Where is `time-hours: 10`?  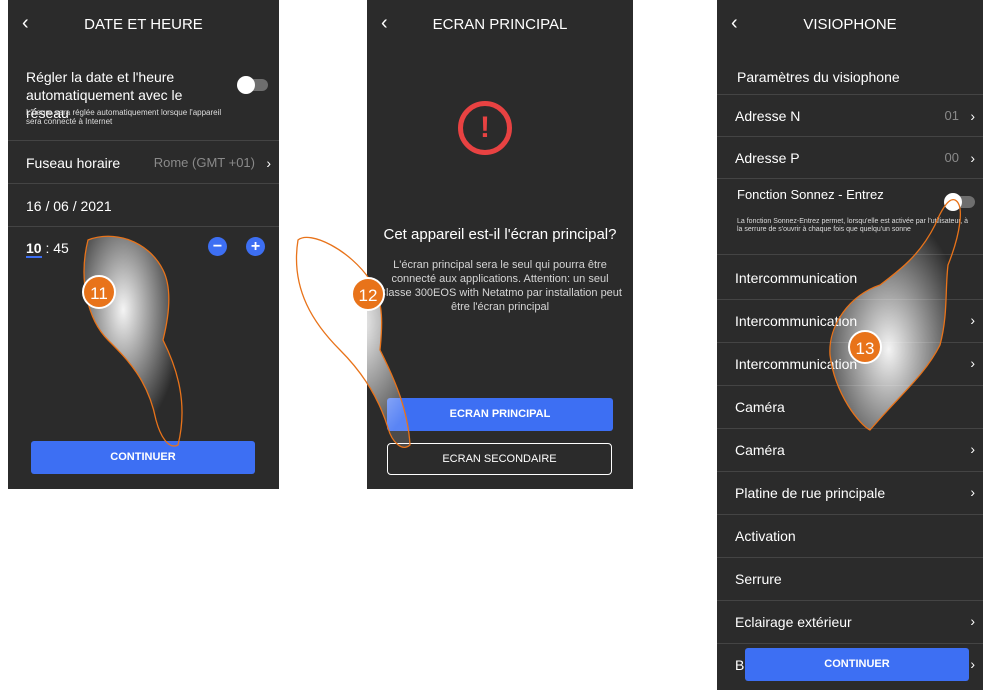 time-hours: 10 is located at coordinates (34, 249).